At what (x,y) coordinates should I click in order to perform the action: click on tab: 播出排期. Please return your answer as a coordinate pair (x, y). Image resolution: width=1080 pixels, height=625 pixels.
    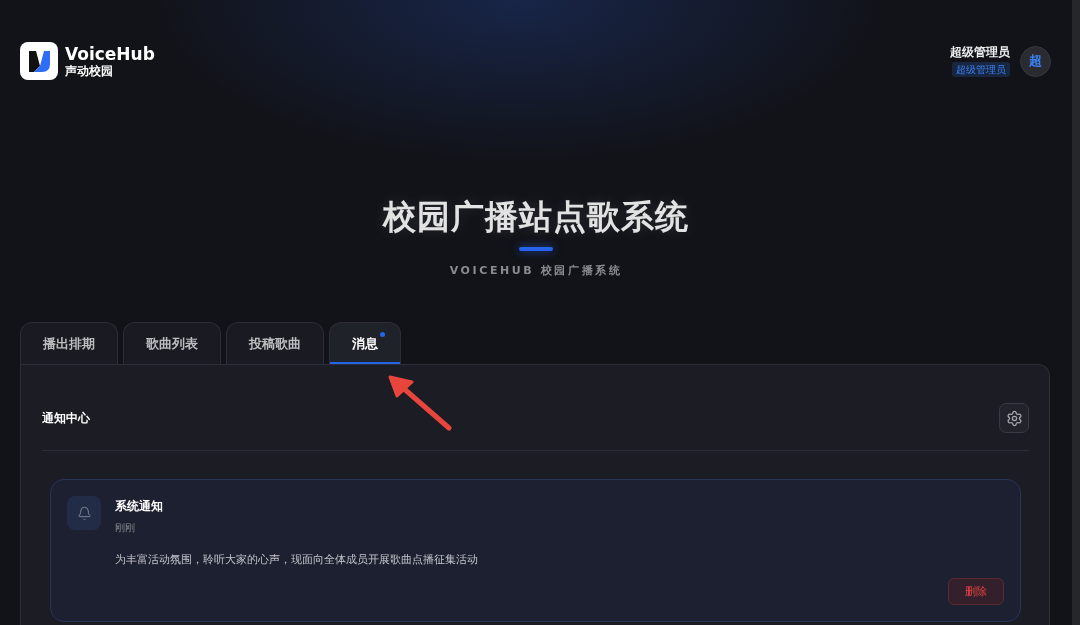
    Looking at the image, I should click on (69, 343).